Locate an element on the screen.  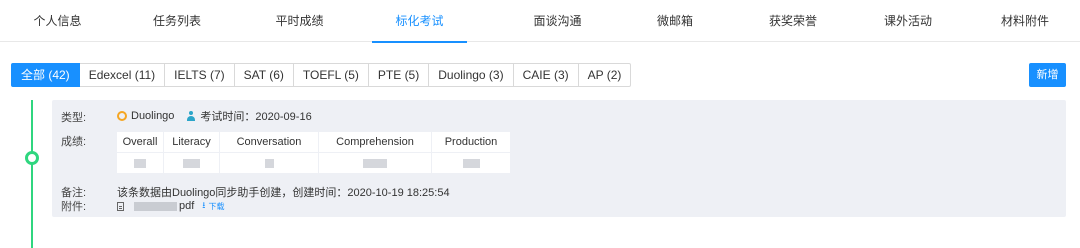
timeline-node is located at coordinates (32, 158).